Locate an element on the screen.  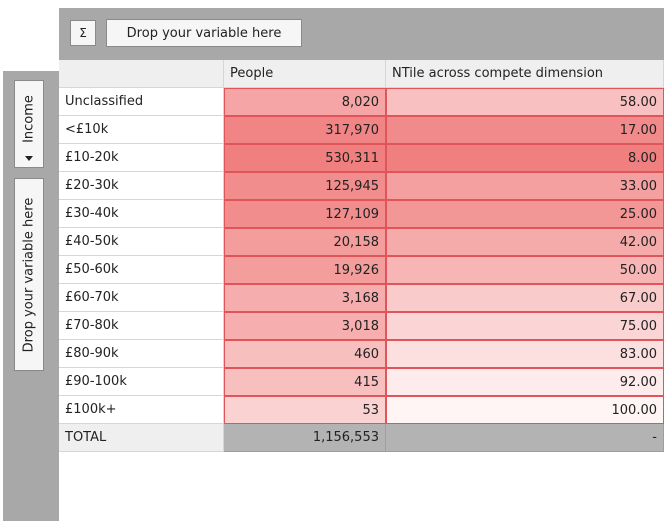
ntile-value: 17.00 is located at coordinates (525, 130).